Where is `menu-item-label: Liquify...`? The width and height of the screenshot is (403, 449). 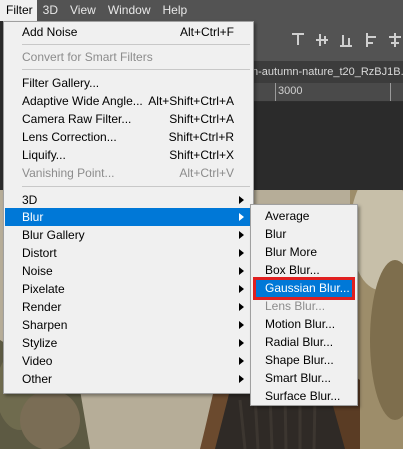 menu-item-label: Liquify... is located at coordinates (44, 155).